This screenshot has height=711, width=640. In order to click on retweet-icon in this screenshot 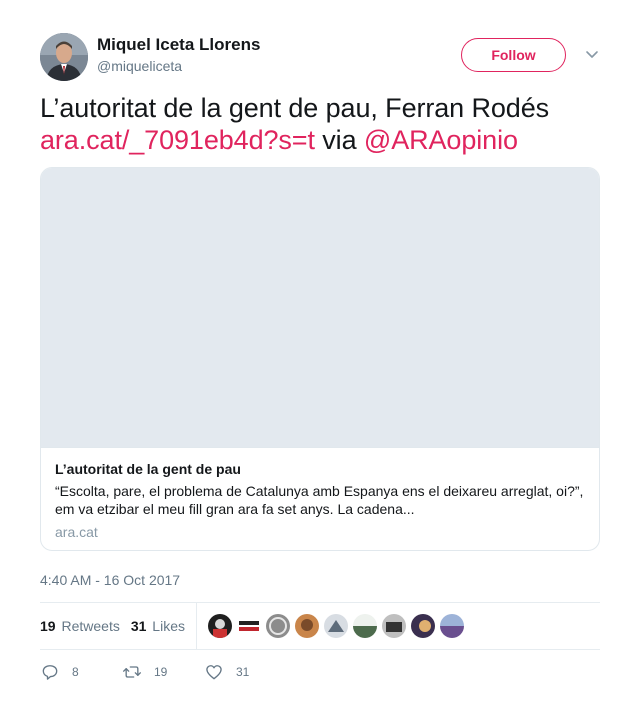, I will do `click(132, 672)`.